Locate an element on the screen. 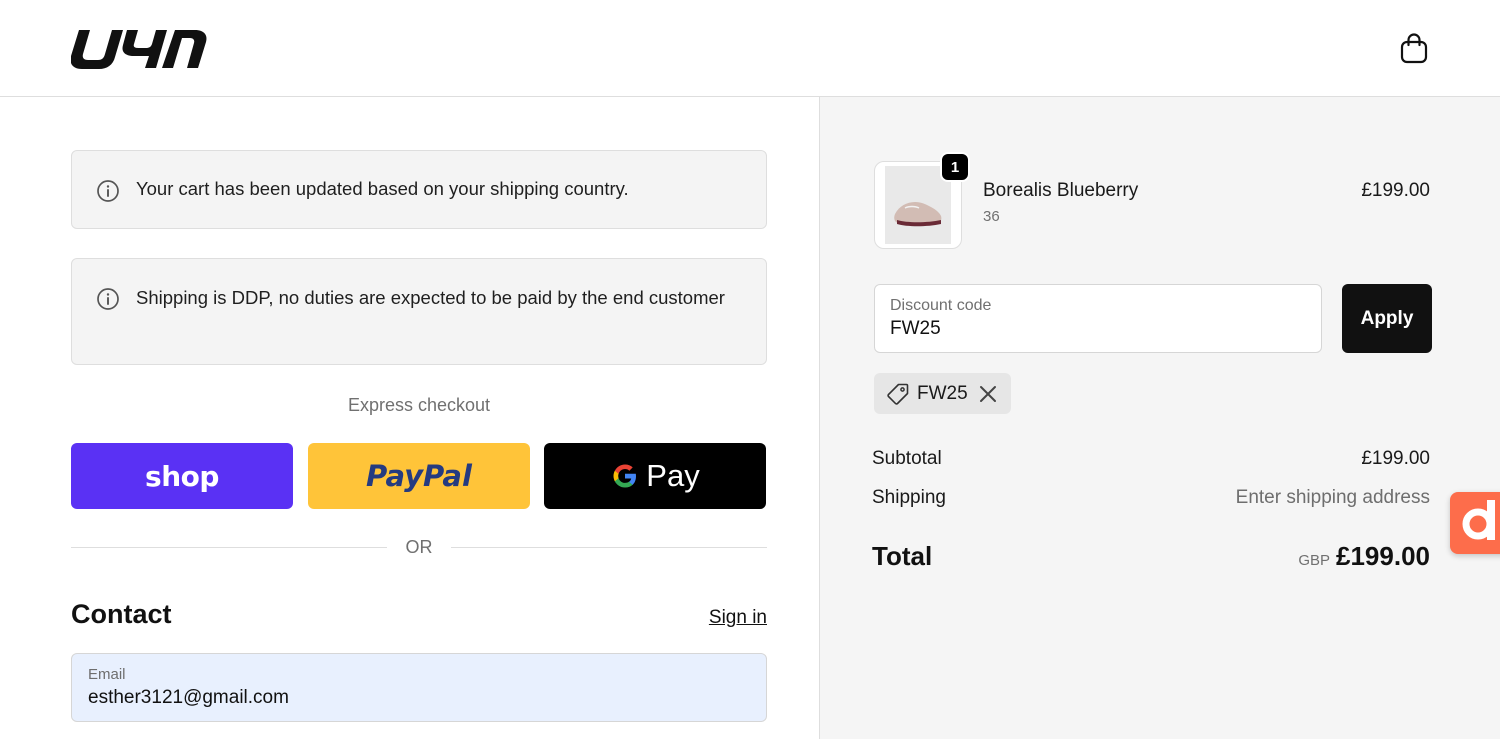 This screenshot has width=1500, height=739. shopping-bag-icon is located at coordinates (1414, 48).